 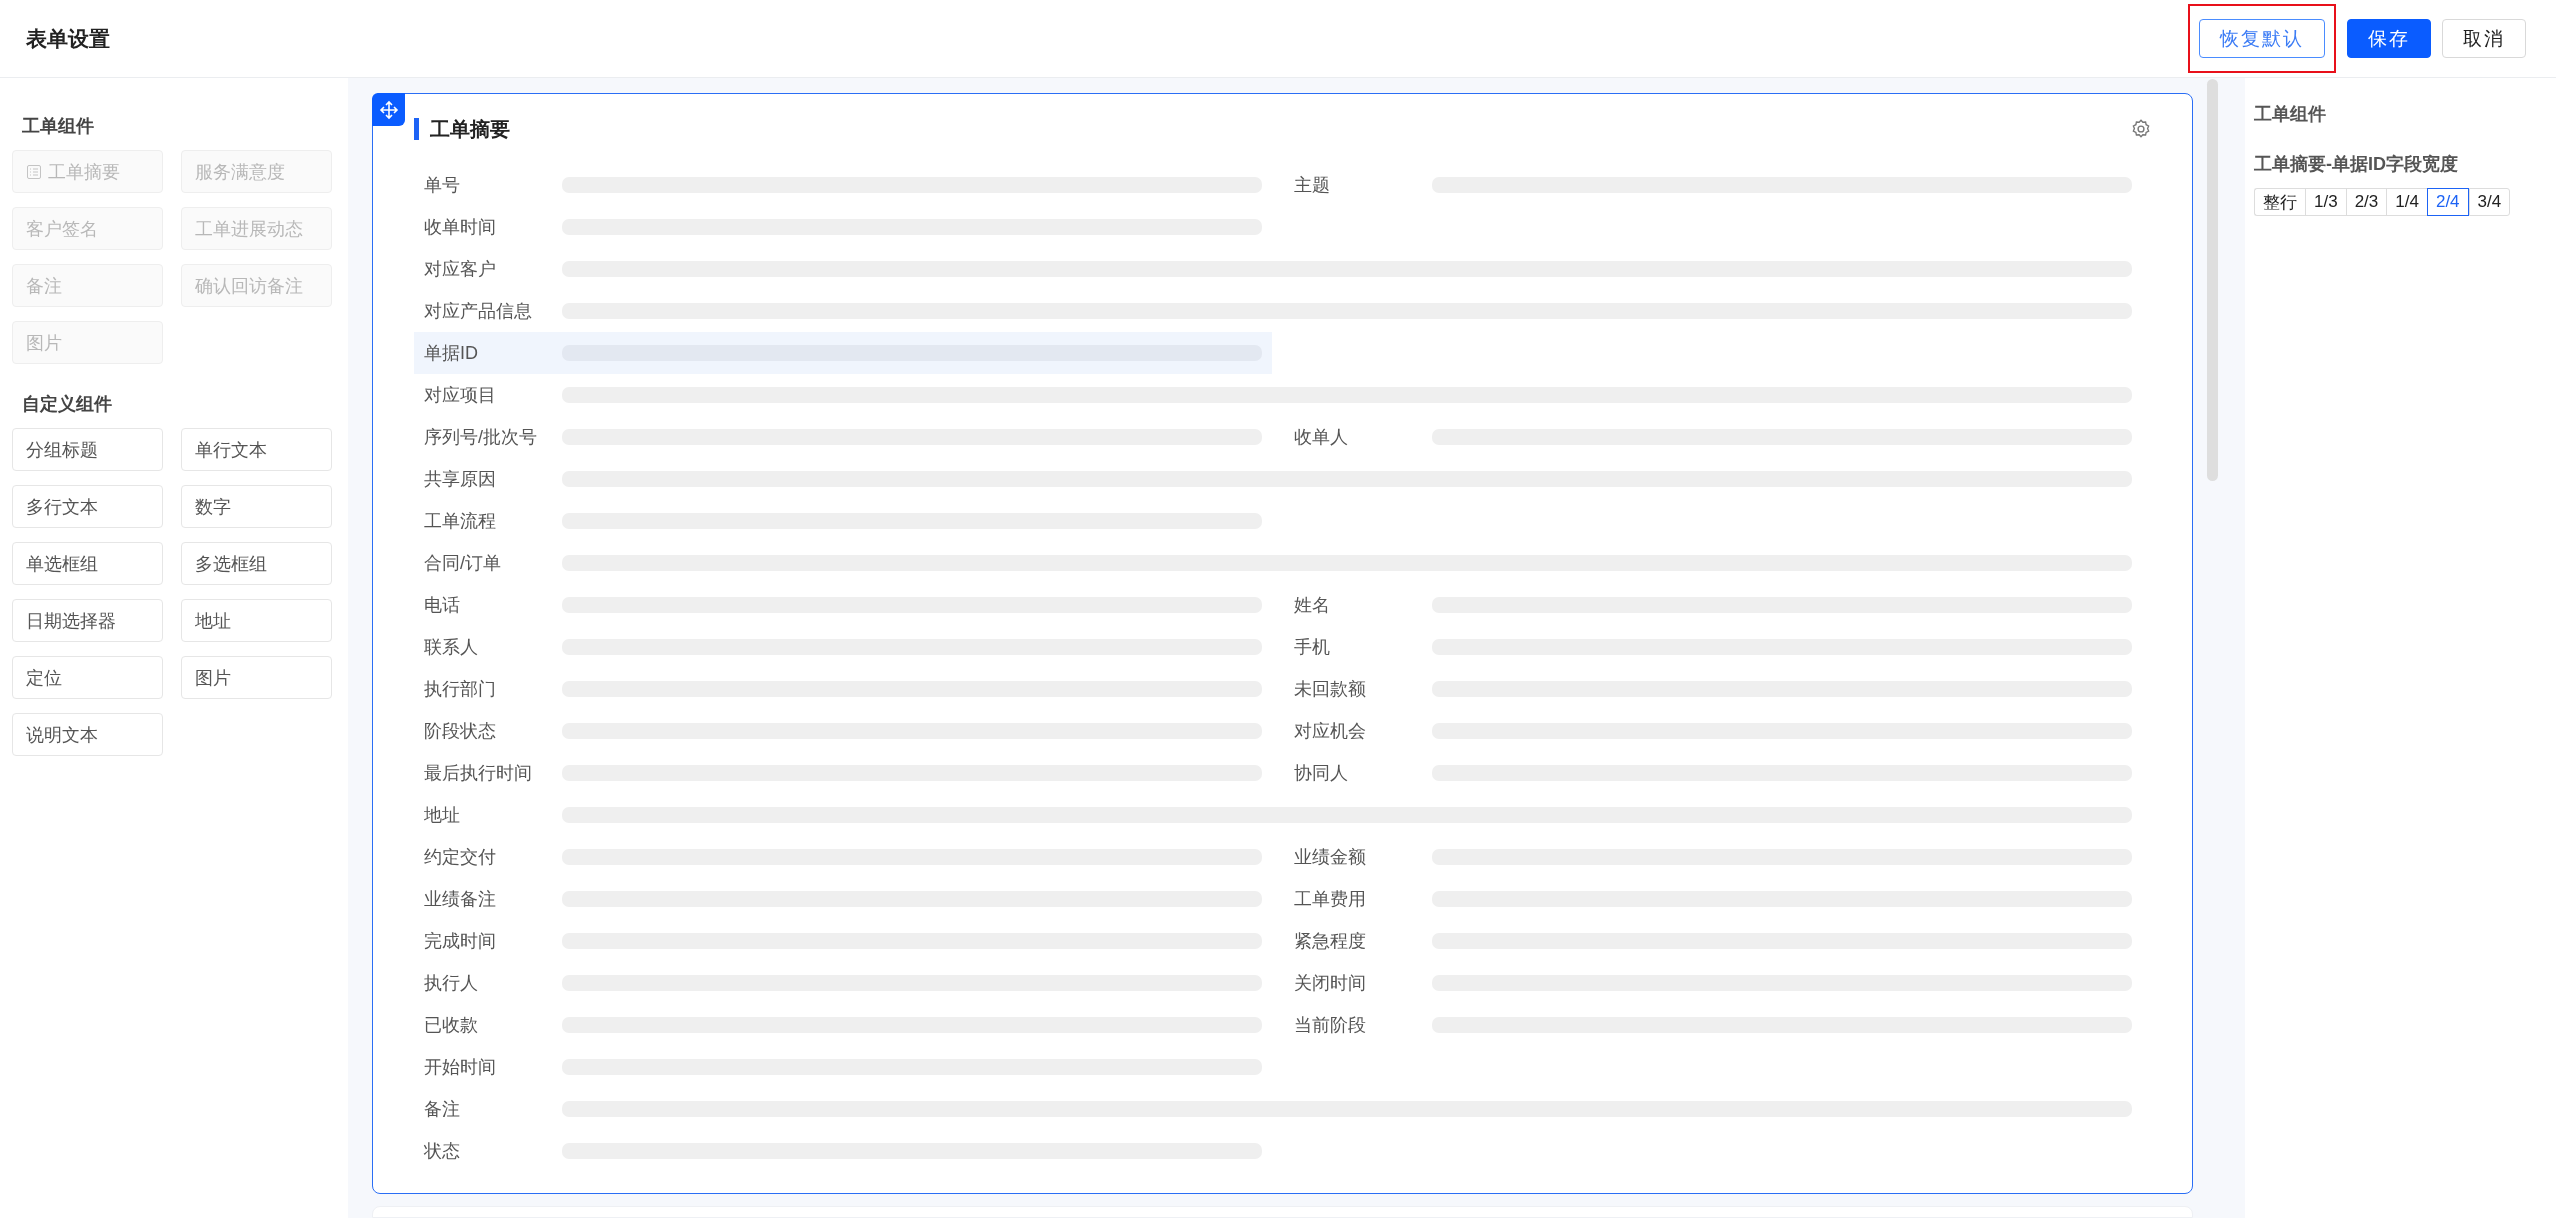 What do you see at coordinates (462, 129) in the screenshot?
I see `card-title: 工单摘要` at bounding box center [462, 129].